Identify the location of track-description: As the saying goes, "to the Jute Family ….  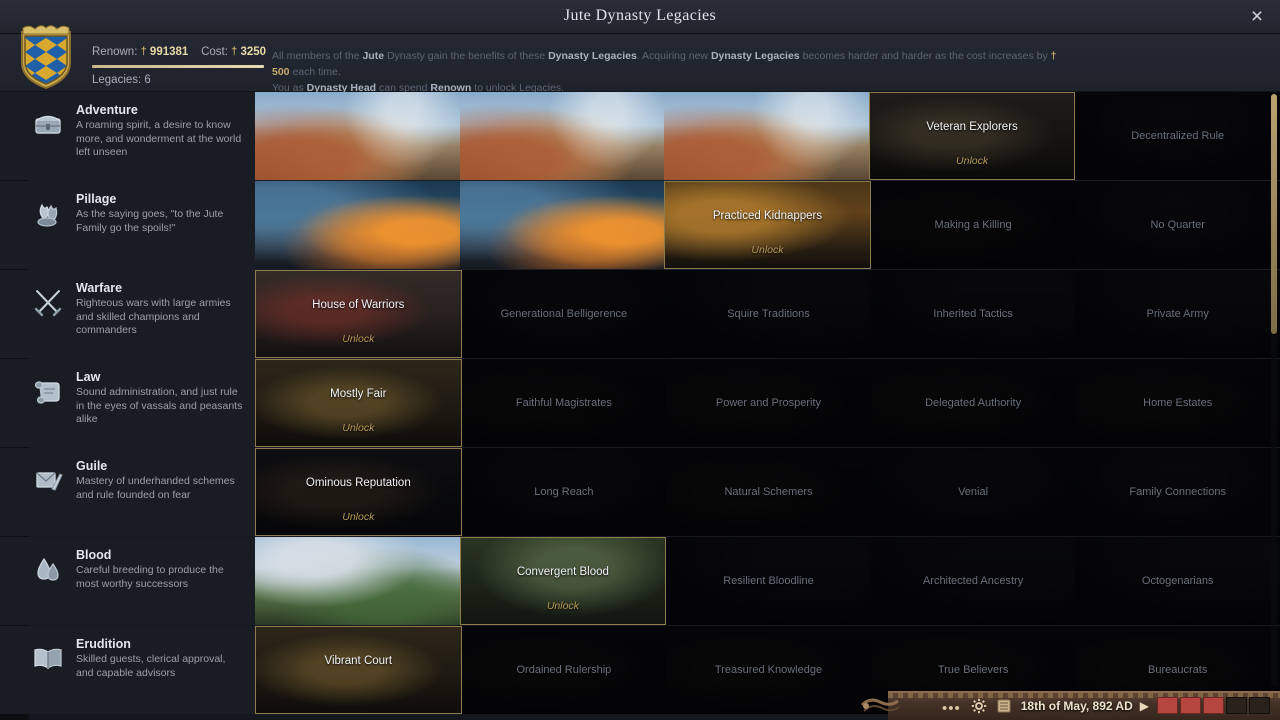
(150, 221).